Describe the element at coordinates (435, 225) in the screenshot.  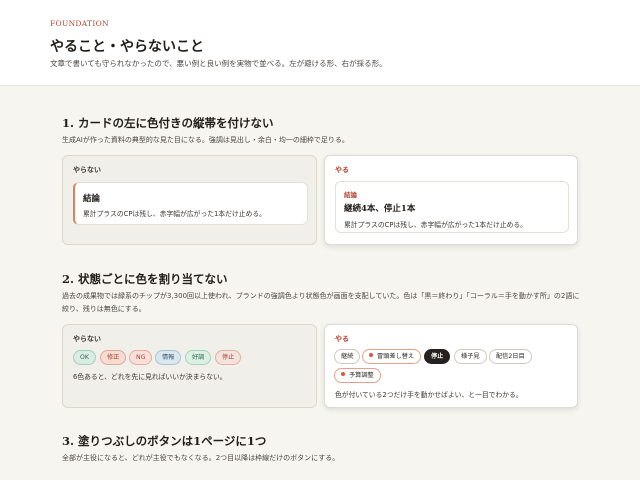
I see `good-card-body: 累計プラスのCPは残し、赤字幅が広がった1本だけ止める。` at that location.